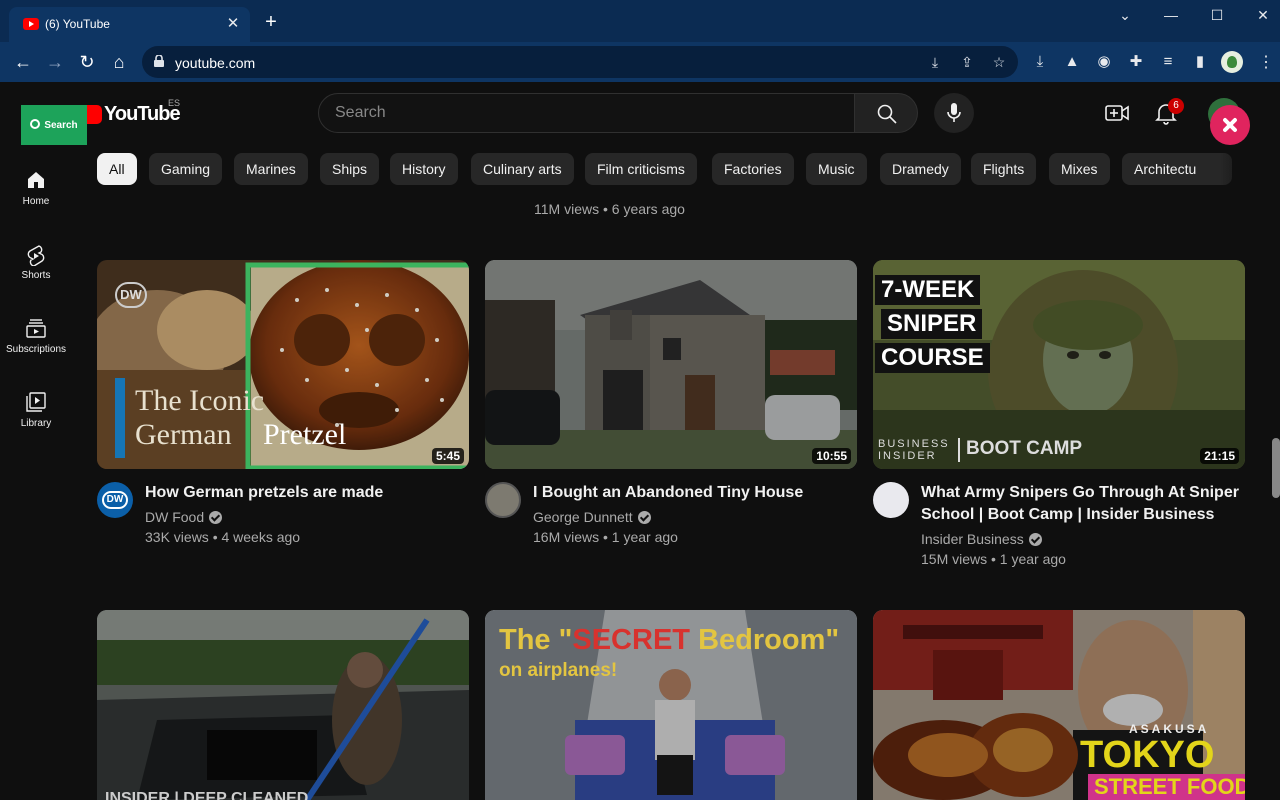 The width and height of the screenshot is (1280, 800). What do you see at coordinates (765, 640) in the screenshot?
I see `thumbnail-title-c: Bedroom"` at bounding box center [765, 640].